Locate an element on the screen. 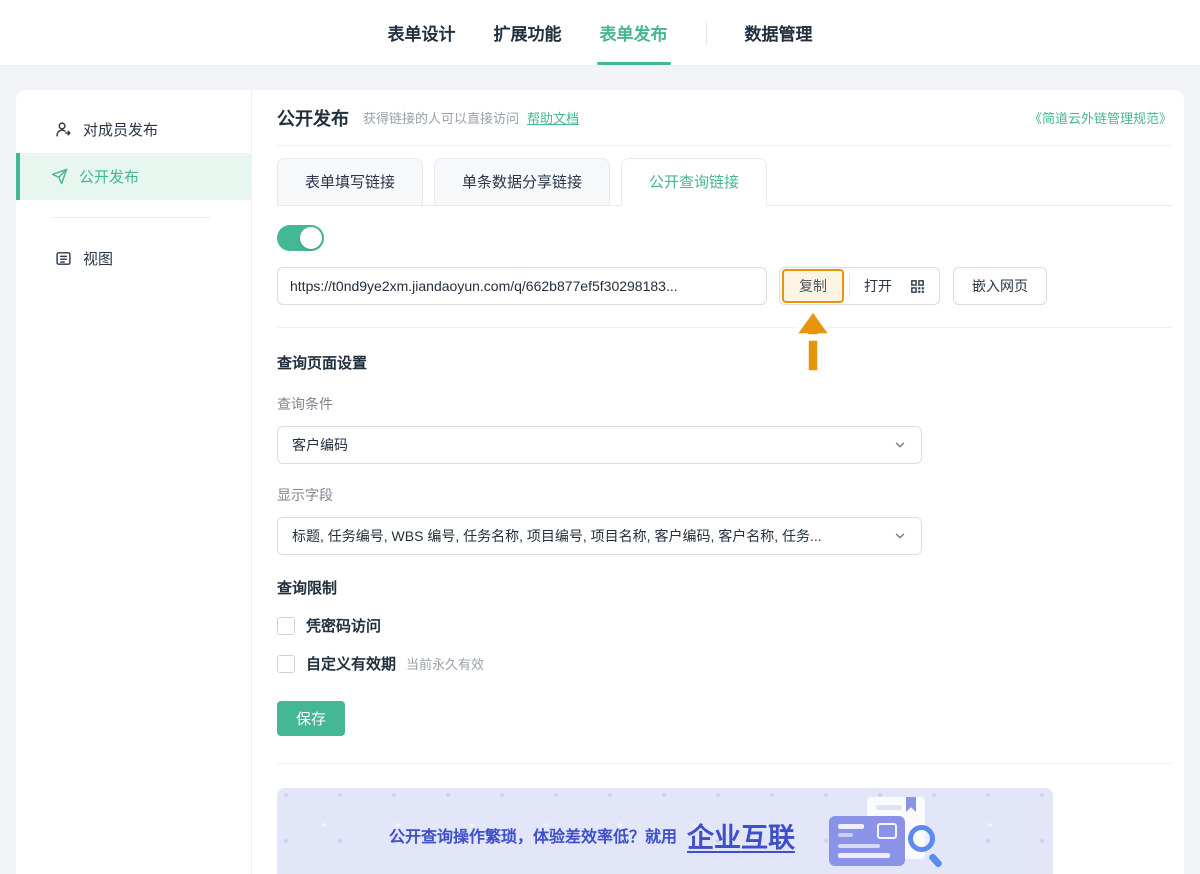 This screenshot has width=1200, height=874. query-condition-label: 查询条件 is located at coordinates (305, 404).